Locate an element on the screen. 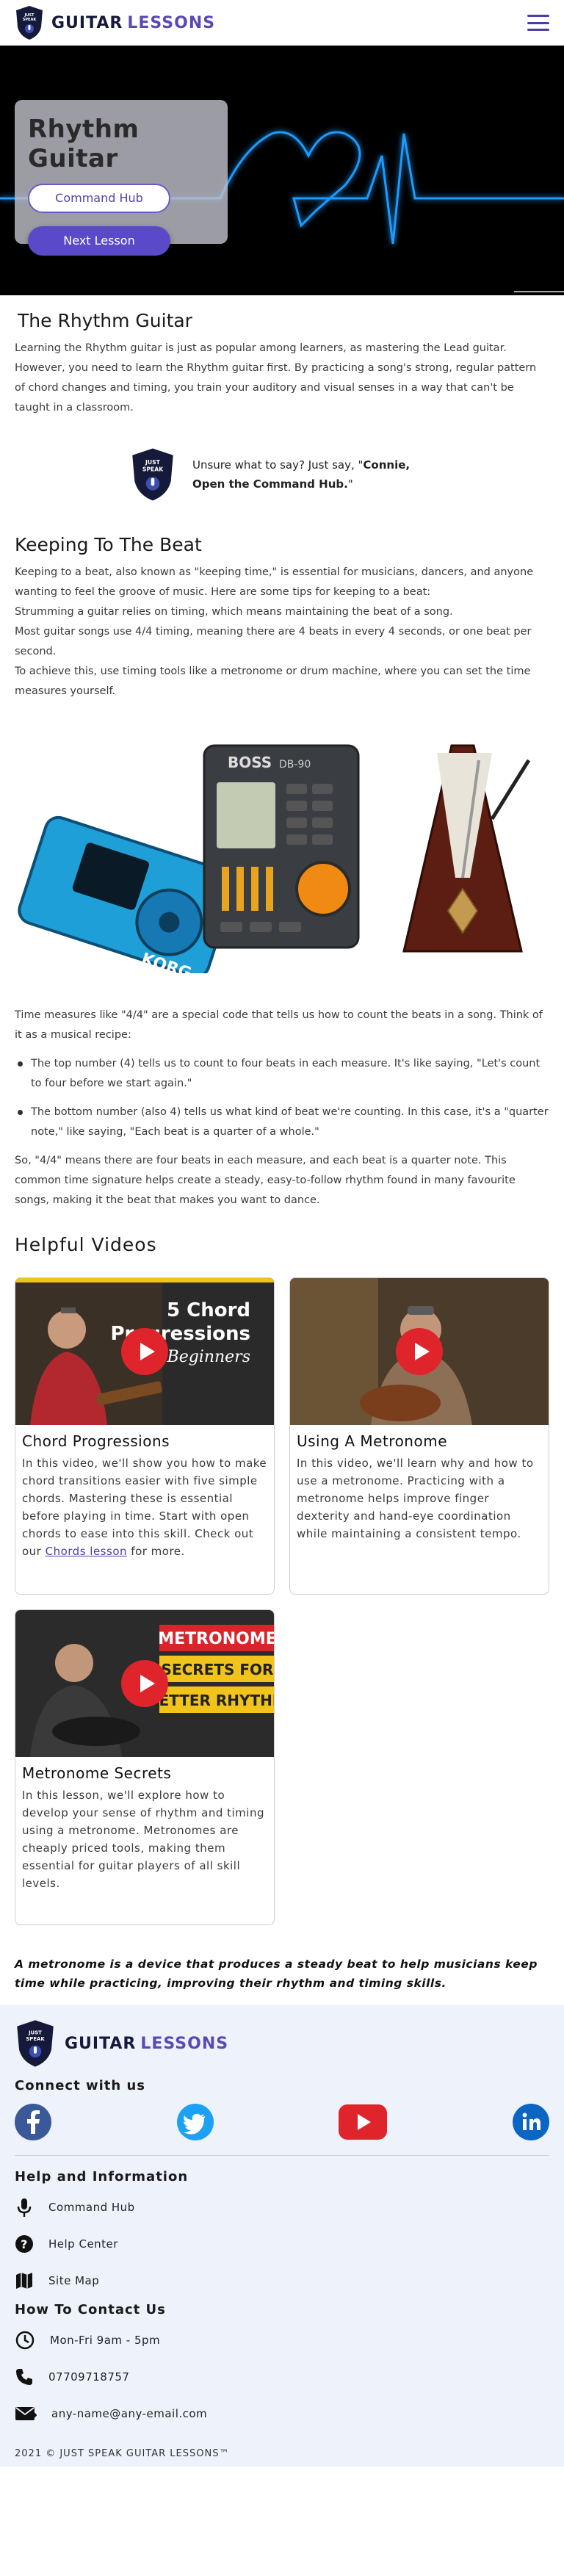 This screenshot has height=2576, width=564. footer-link-site-map: Site Map is located at coordinates (282, 2280).